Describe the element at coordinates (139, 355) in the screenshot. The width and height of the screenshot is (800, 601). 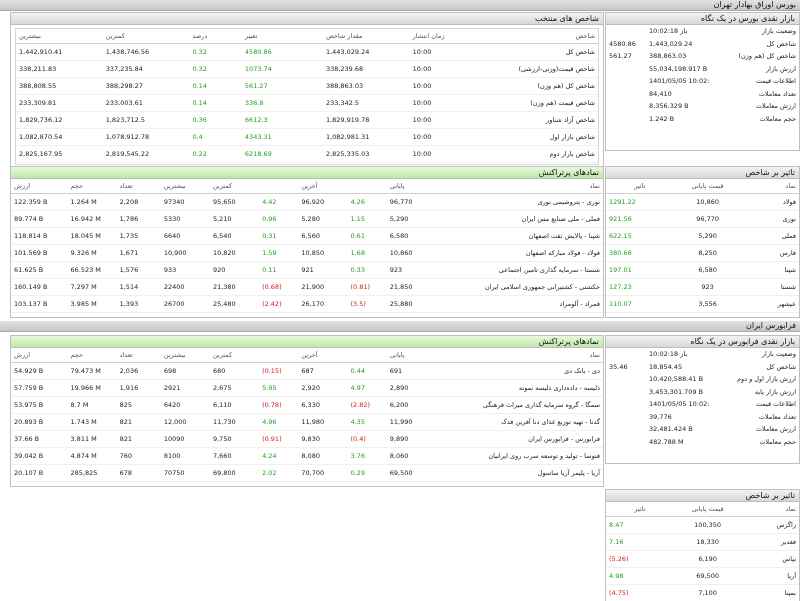
I see `column-header: تعداد` at that location.